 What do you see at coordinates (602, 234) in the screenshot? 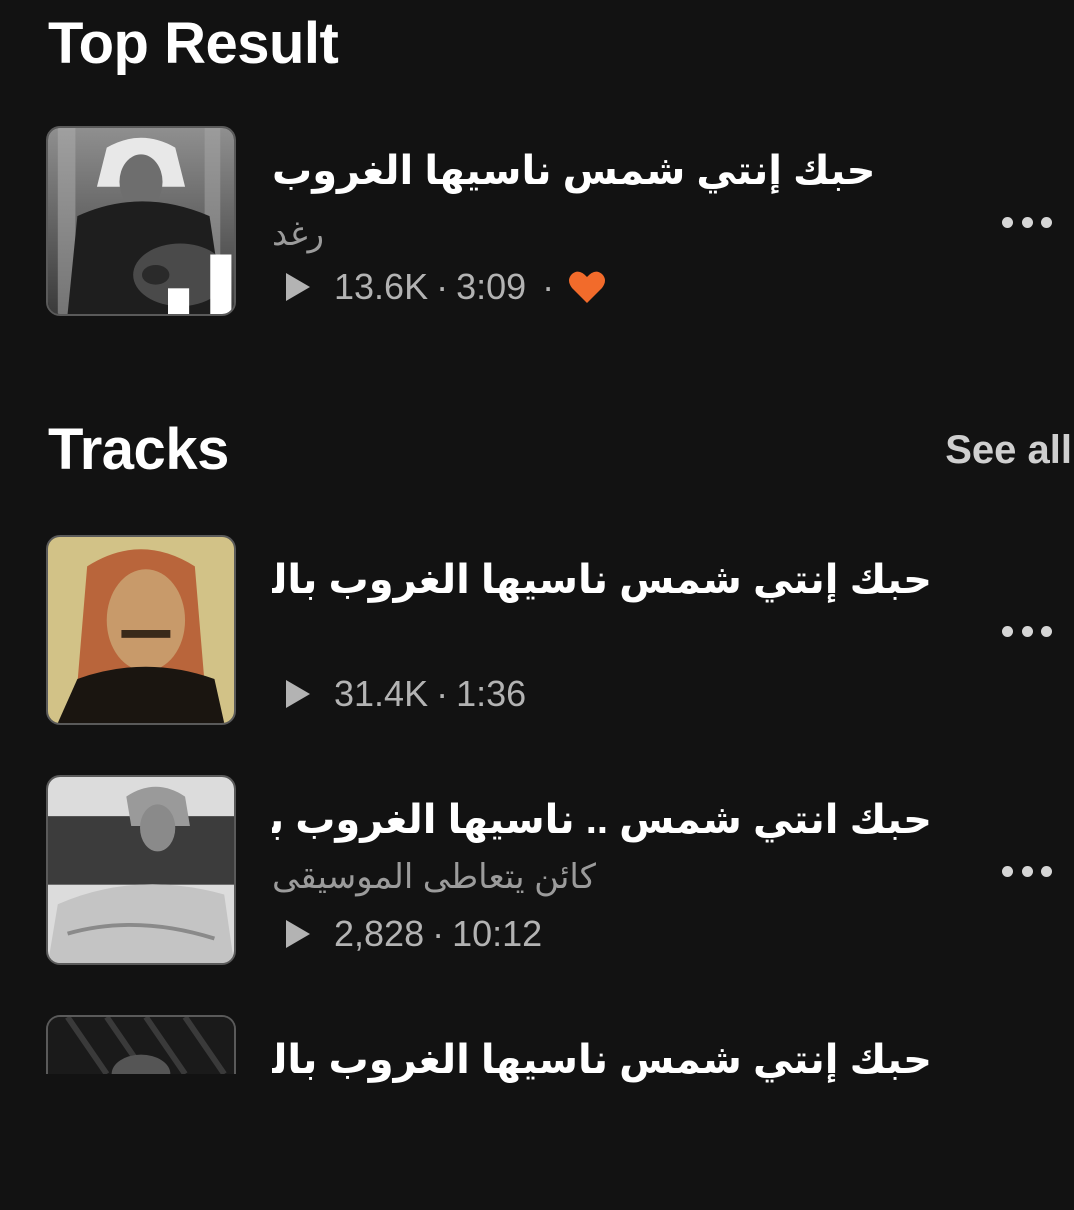
I see `track-artist: رغد` at bounding box center [602, 234].